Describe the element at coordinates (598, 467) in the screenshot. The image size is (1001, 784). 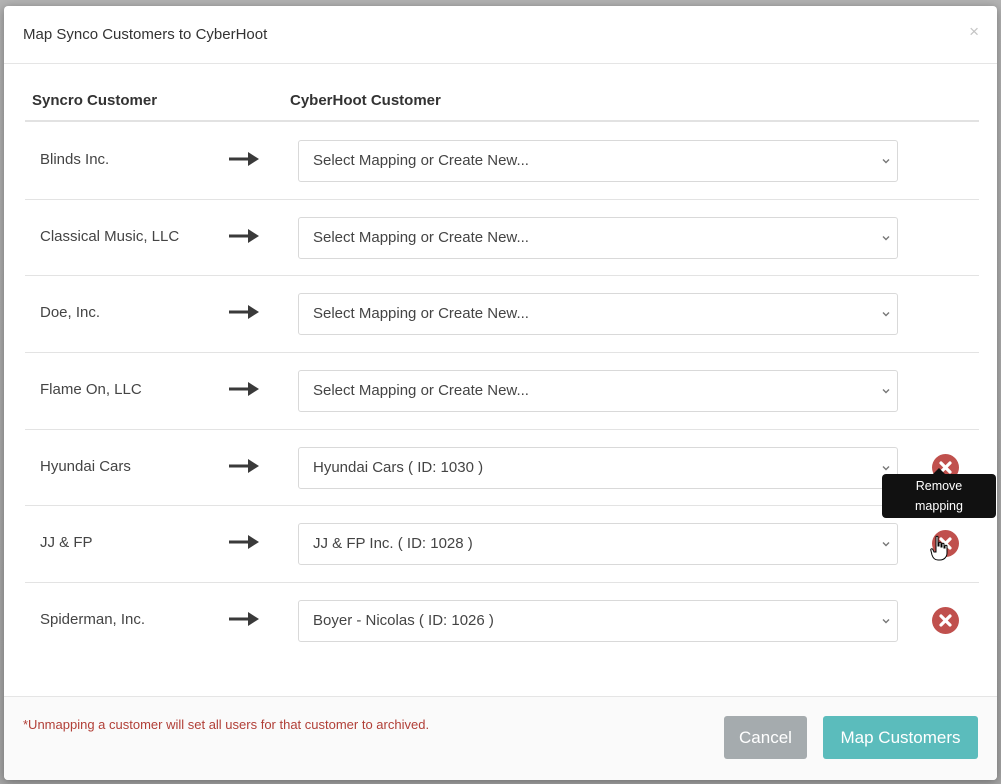
I see `cyberhoot-customer-select: Hyundai Cars ( ID: 1030 )` at that location.